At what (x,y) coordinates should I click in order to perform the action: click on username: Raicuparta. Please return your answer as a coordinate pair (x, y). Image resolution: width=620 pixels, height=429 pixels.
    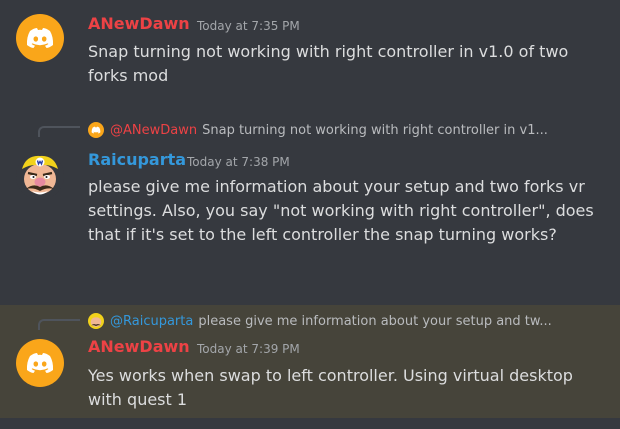
    Looking at the image, I should click on (137, 160).